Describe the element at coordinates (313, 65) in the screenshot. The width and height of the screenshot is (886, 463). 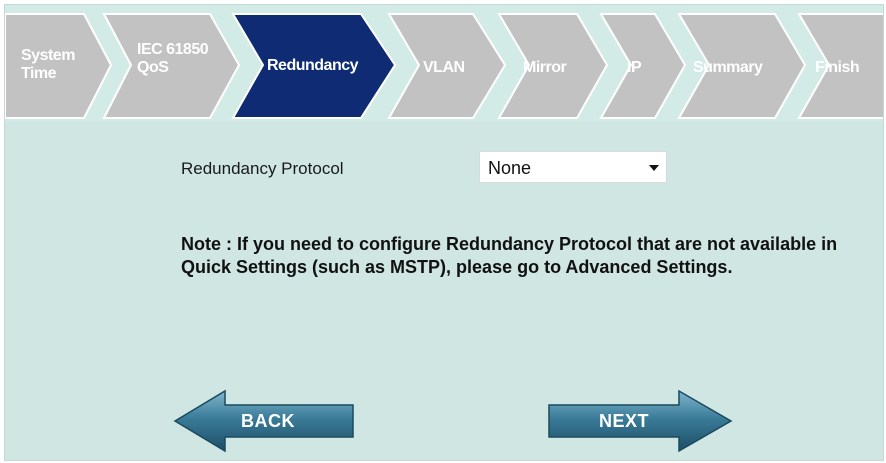
I see `wizard-step-redundancy-label: Redundancy` at that location.